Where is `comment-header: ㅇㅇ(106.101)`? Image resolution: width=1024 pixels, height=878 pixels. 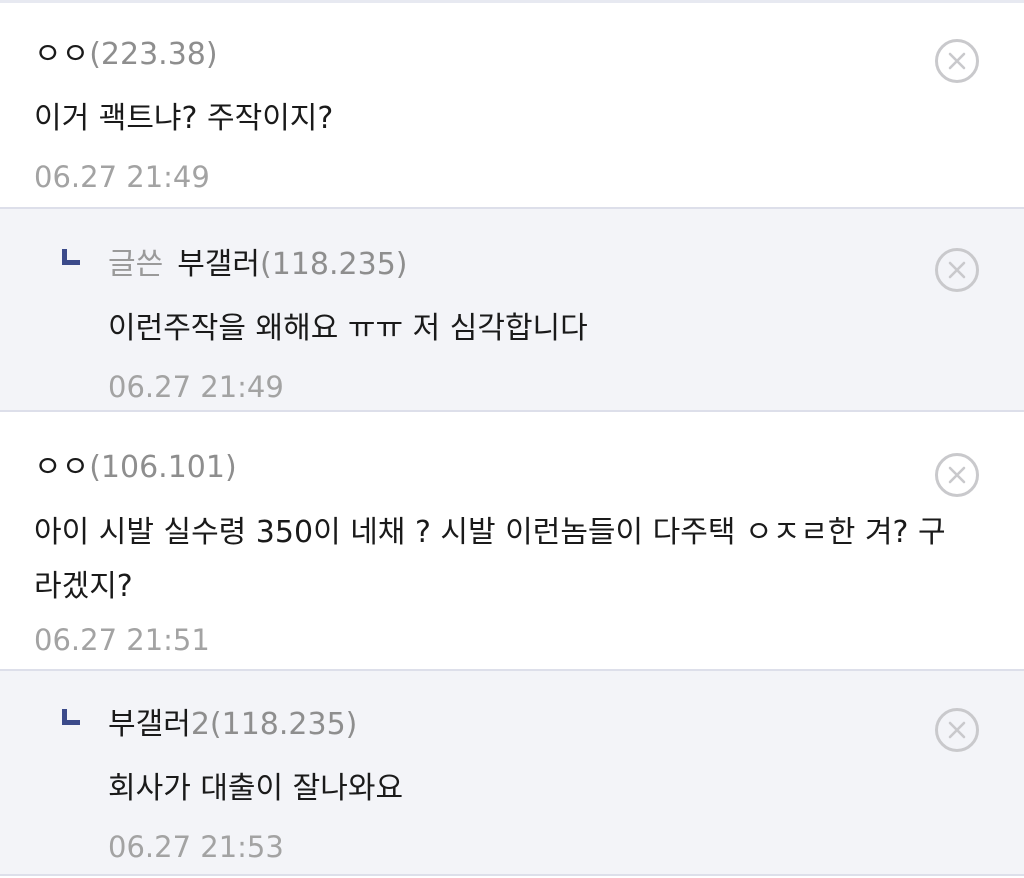
comment-header: ㅇㅇ(106.101) is located at coordinates (529, 468).